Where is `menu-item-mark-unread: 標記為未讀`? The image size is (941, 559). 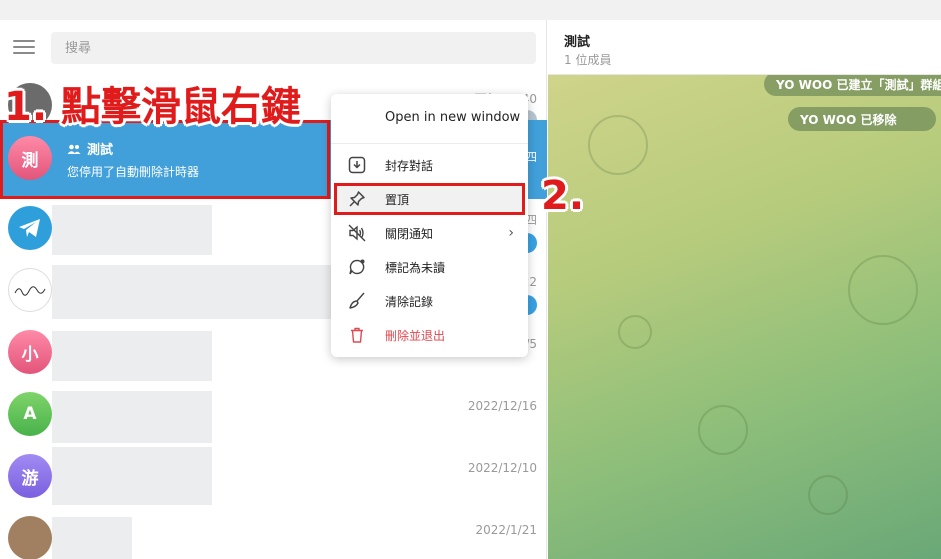
menu-item-mark-unread: 標記為未讀 is located at coordinates (429, 267).